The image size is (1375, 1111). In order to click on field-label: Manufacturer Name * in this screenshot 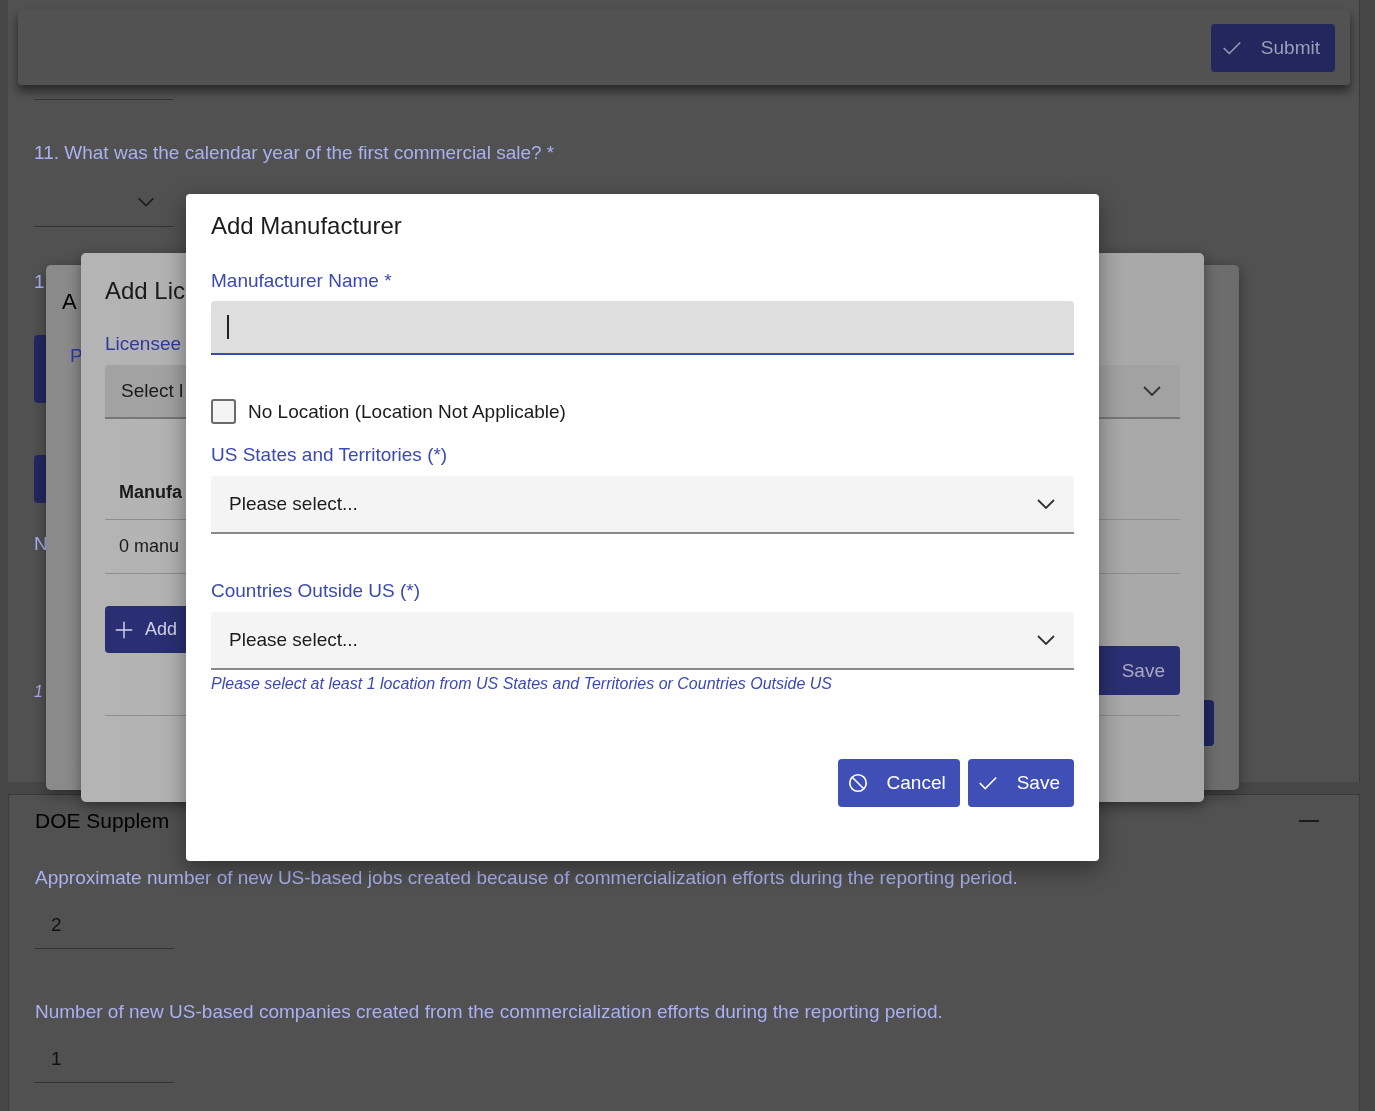, I will do `click(302, 281)`.